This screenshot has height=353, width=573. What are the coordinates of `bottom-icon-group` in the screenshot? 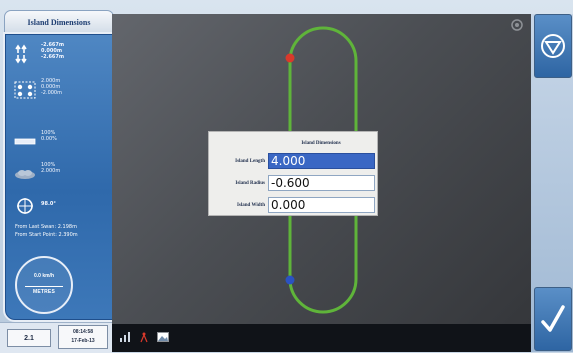 It's located at (144, 337).